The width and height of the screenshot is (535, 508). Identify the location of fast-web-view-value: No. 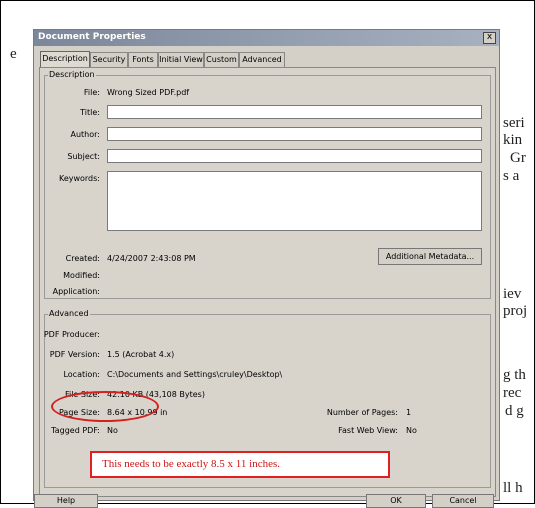
(411, 430).